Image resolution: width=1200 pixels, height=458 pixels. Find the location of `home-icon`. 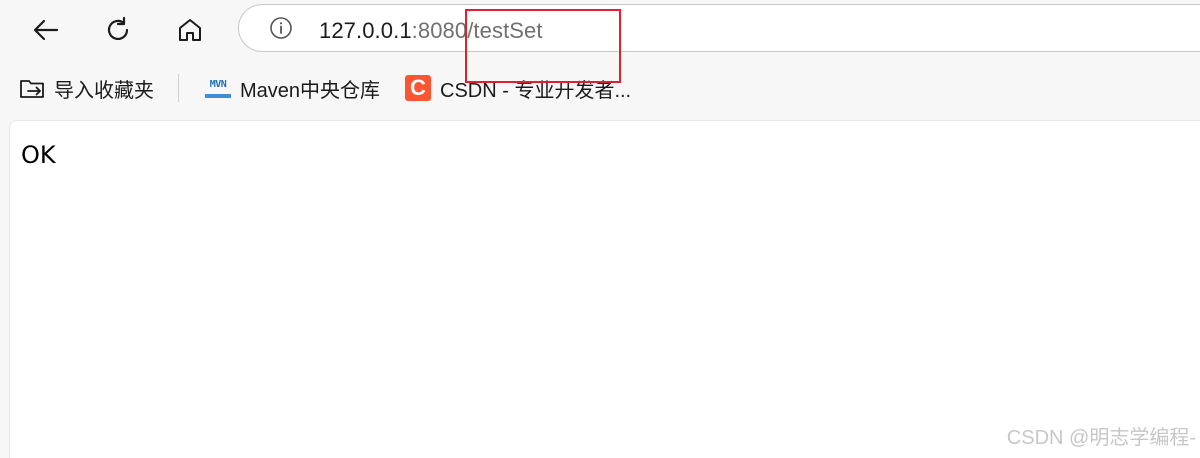

home-icon is located at coordinates (190, 30).